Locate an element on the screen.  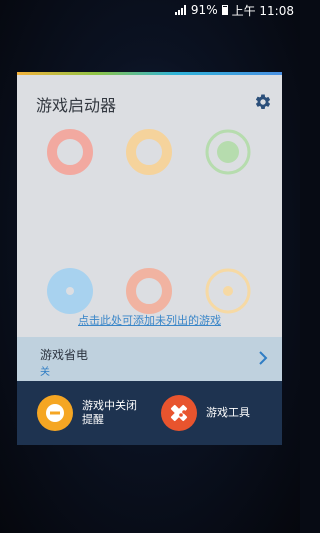
power-saving-label: 游戏省电 is located at coordinates (64, 355).